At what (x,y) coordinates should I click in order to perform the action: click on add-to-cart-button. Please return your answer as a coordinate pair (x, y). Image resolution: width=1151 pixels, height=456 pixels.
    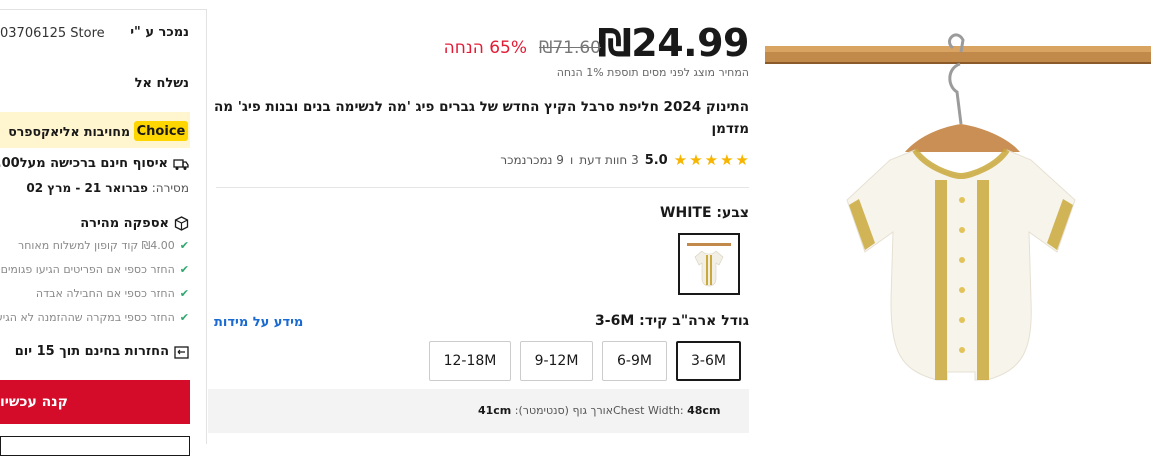
    Looking at the image, I should click on (95, 446).